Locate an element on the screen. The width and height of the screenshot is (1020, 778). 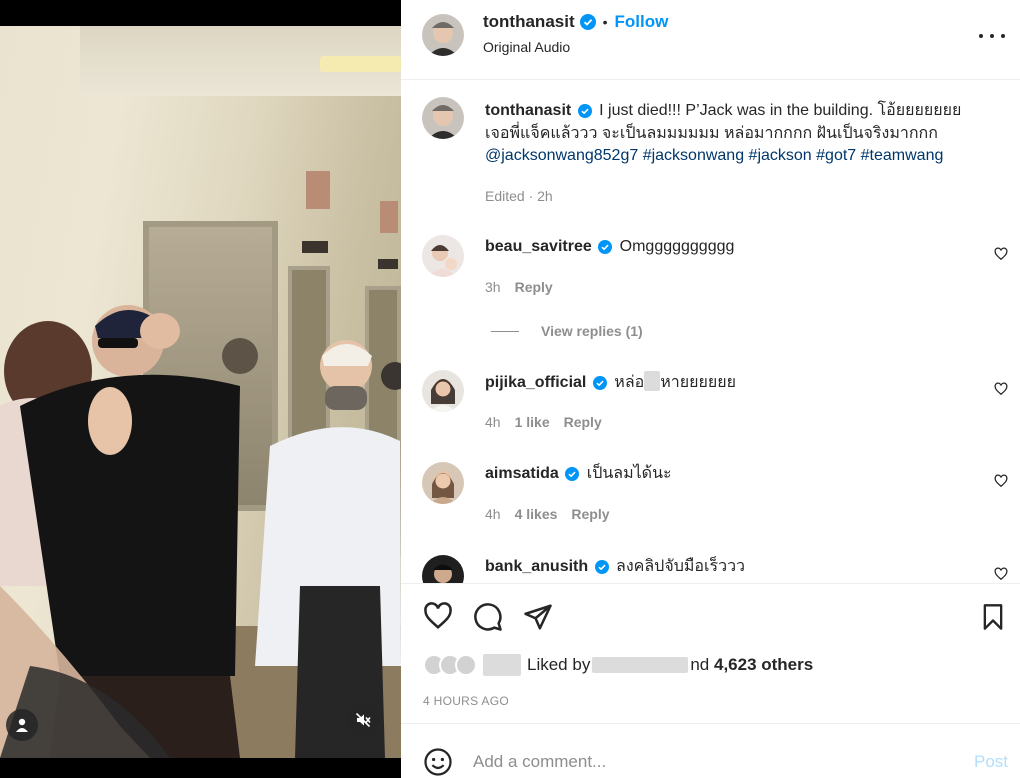
view-replies-button: View replies (1) is located at coordinates (567, 331).